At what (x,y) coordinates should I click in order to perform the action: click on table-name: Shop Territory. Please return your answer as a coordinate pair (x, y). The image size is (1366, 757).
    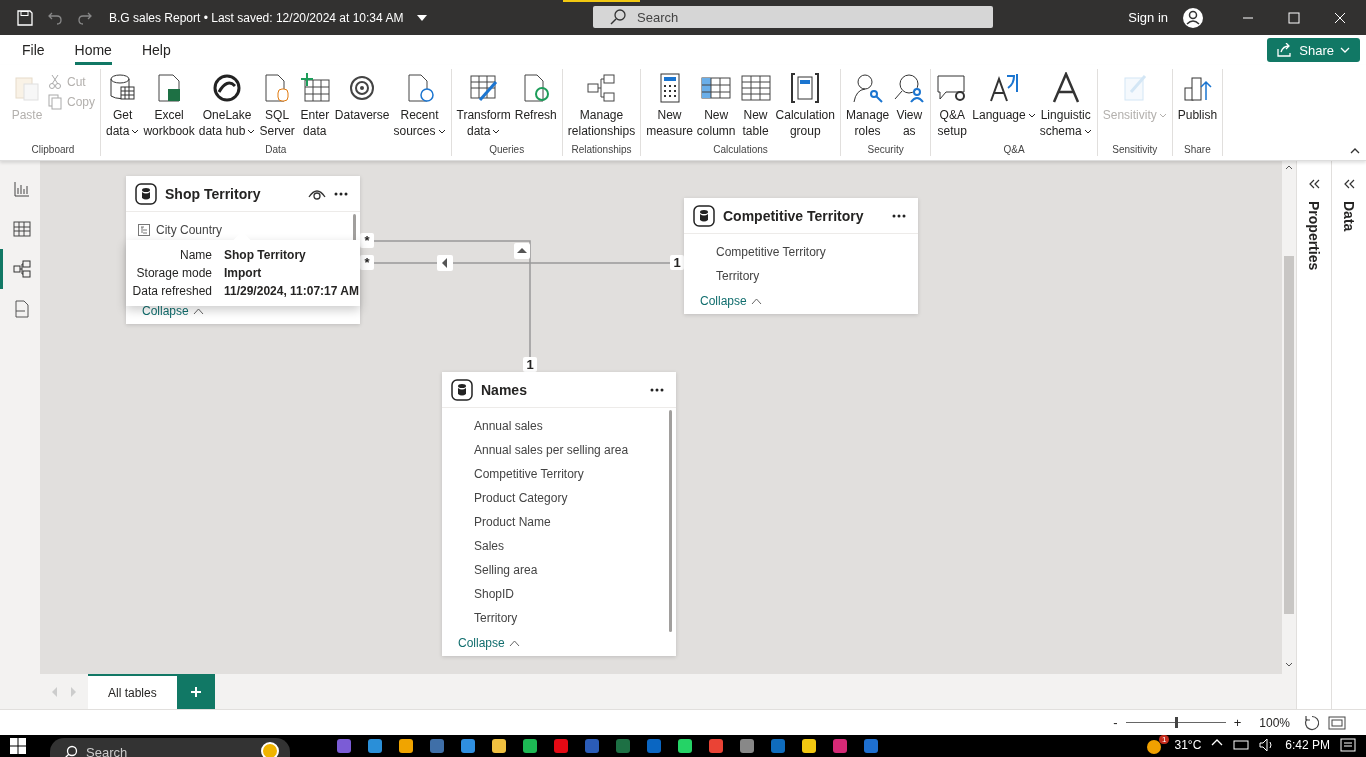
    Looking at the image, I should click on (213, 194).